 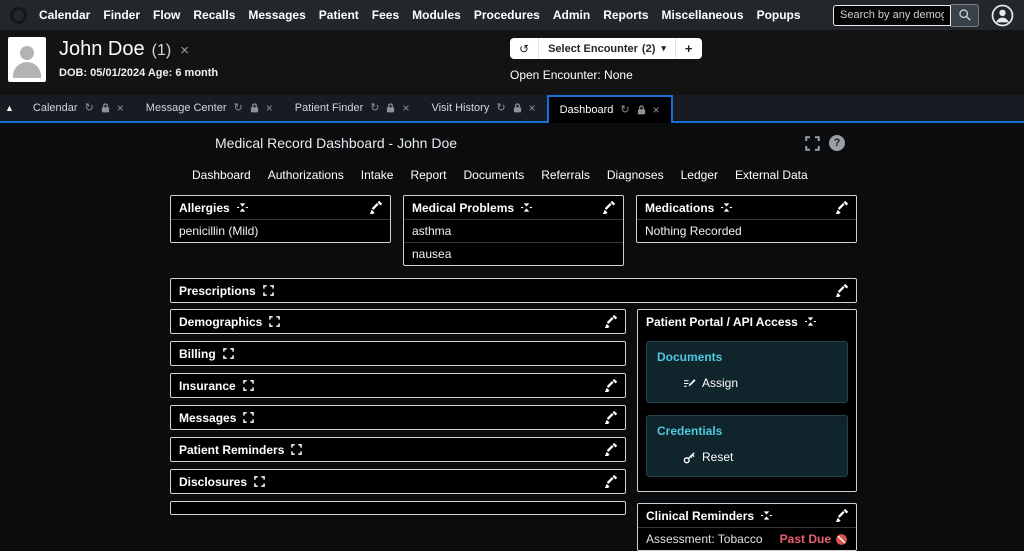 What do you see at coordinates (436, 15) in the screenshot?
I see `menu-modules: Modules` at bounding box center [436, 15].